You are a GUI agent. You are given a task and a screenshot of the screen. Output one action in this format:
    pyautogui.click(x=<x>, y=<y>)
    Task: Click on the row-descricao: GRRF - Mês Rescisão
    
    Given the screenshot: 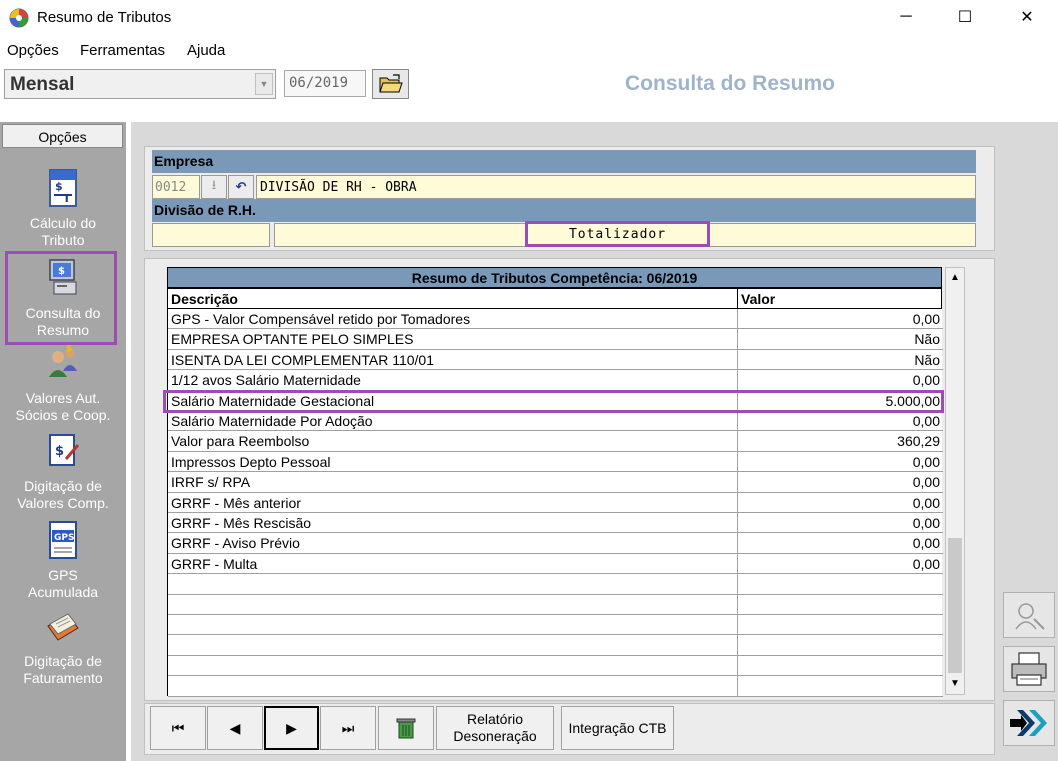 What is the action you would take?
    pyautogui.click(x=241, y=523)
    